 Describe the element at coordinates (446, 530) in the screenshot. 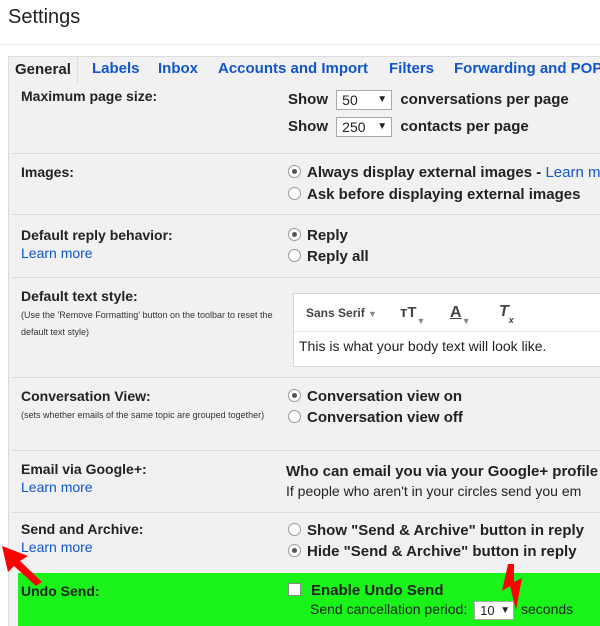

I see `send-archive-show-label: Show "Send & Archive" button in reply` at that location.